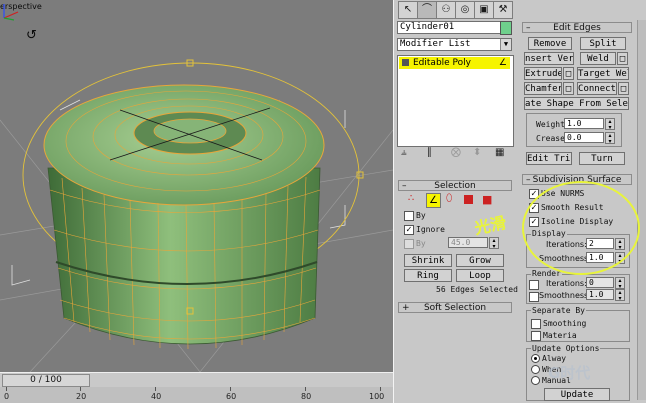 This screenshot has height=403, width=646. I want to click on subobject-edge-icon: ∠, so click(503, 63).